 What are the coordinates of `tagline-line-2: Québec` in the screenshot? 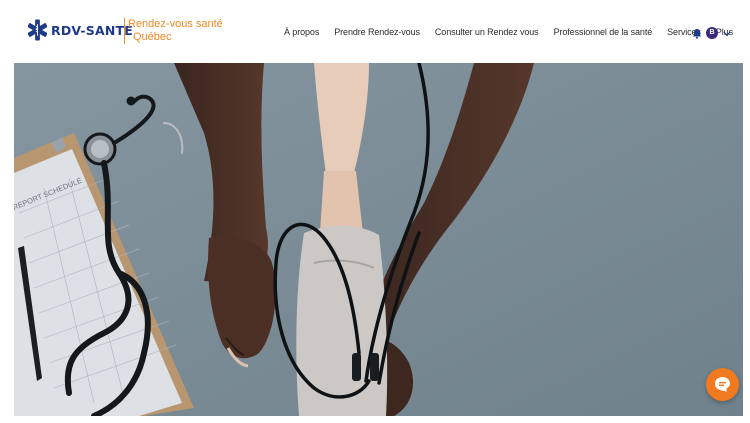 It's located at (152, 37).